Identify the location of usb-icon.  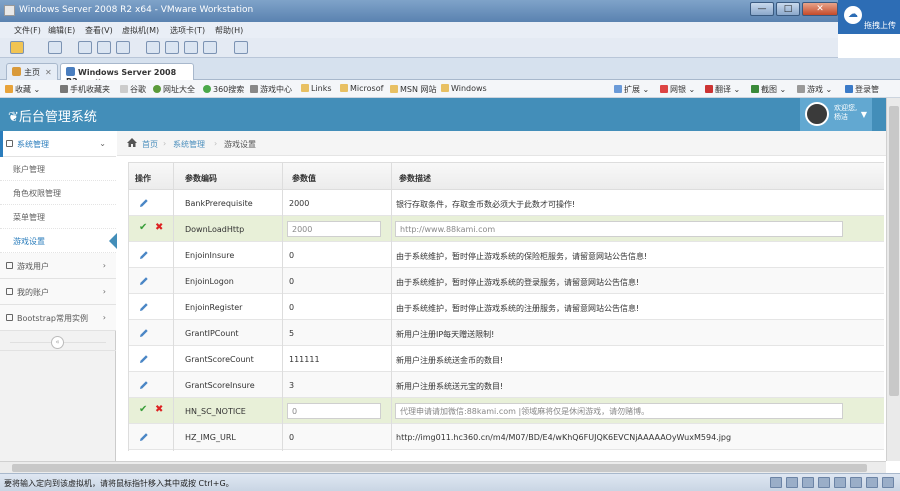
(840, 482).